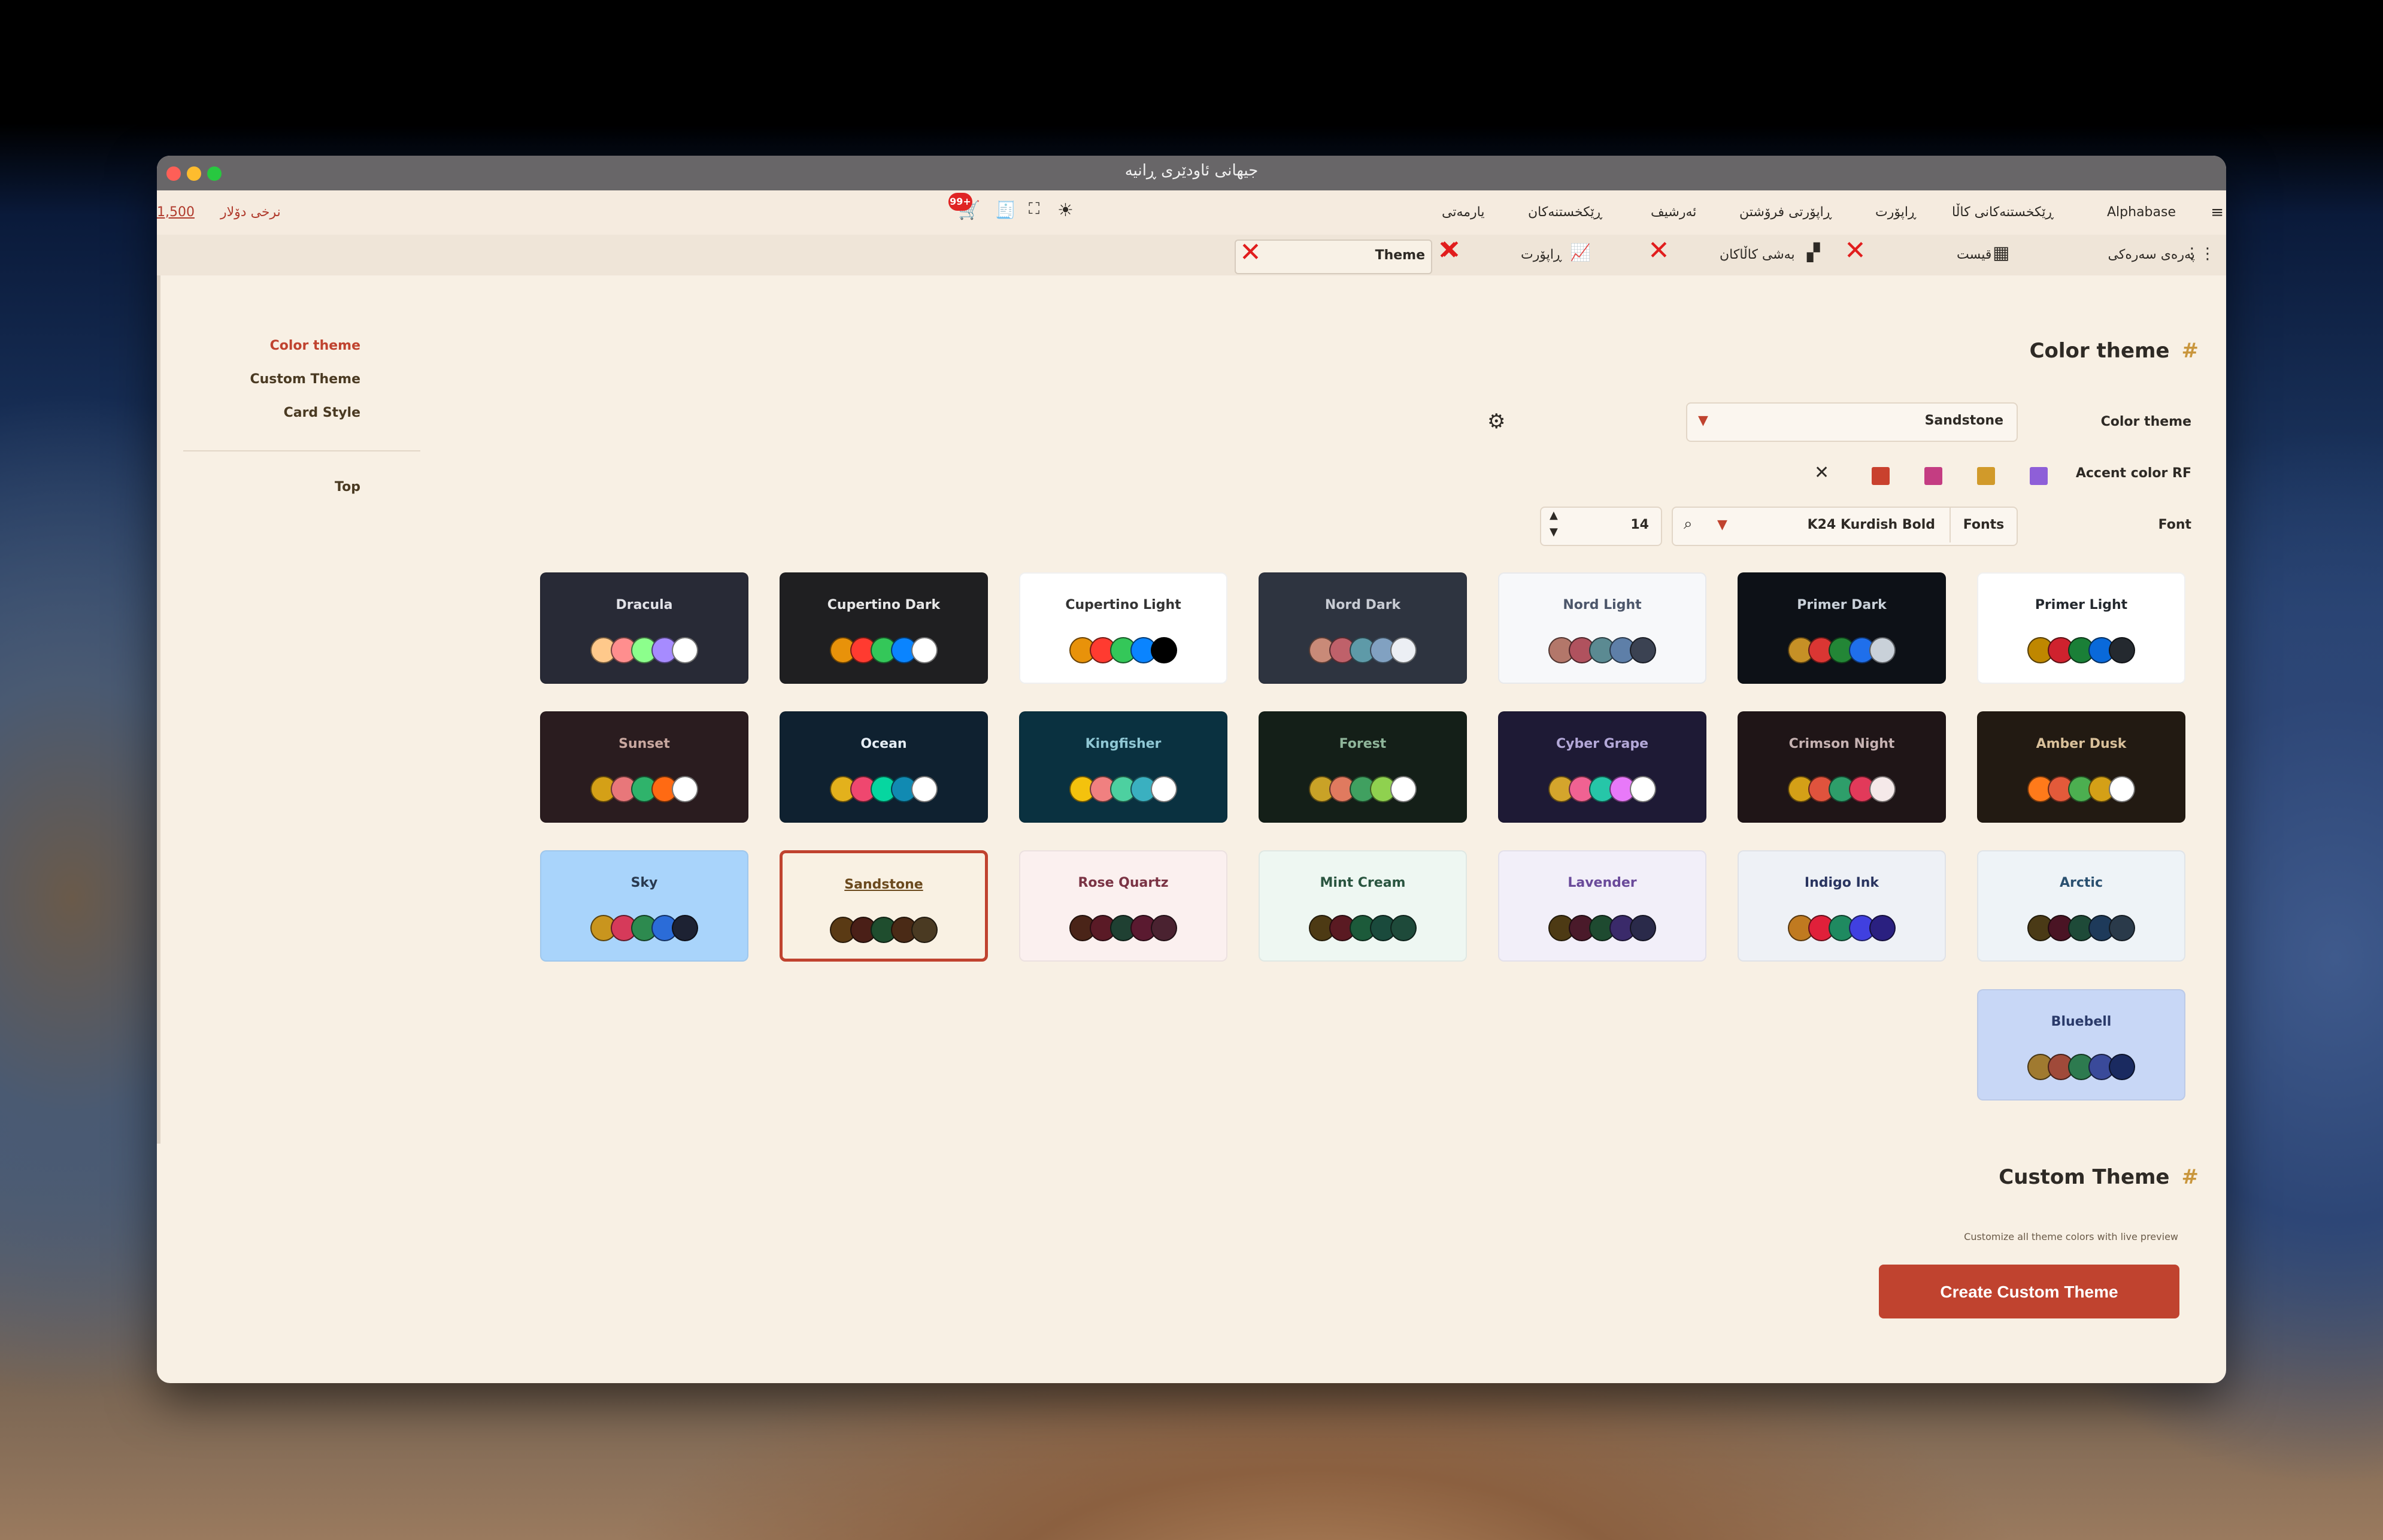  Describe the element at coordinates (644, 906) in the screenshot. I see `theme-card: Sky` at that location.